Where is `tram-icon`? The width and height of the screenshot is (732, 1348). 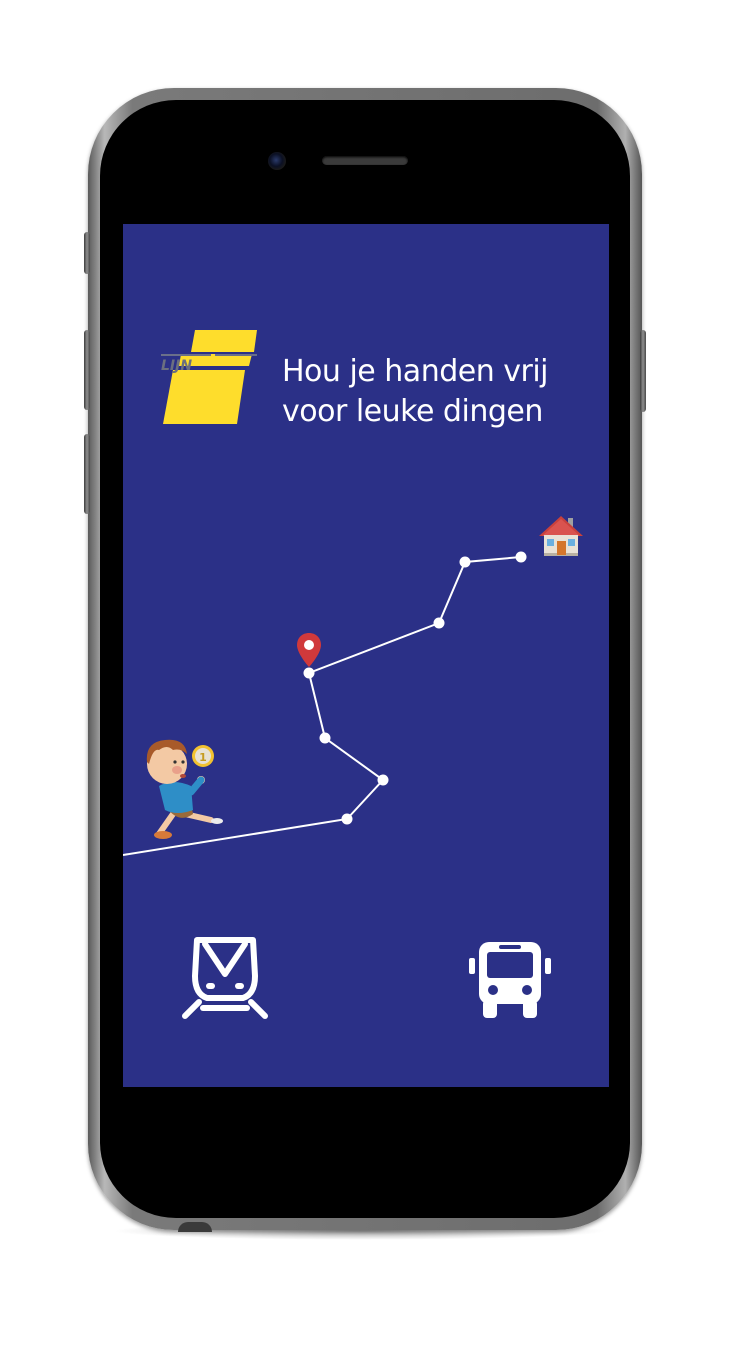 tram-icon is located at coordinates (225, 978).